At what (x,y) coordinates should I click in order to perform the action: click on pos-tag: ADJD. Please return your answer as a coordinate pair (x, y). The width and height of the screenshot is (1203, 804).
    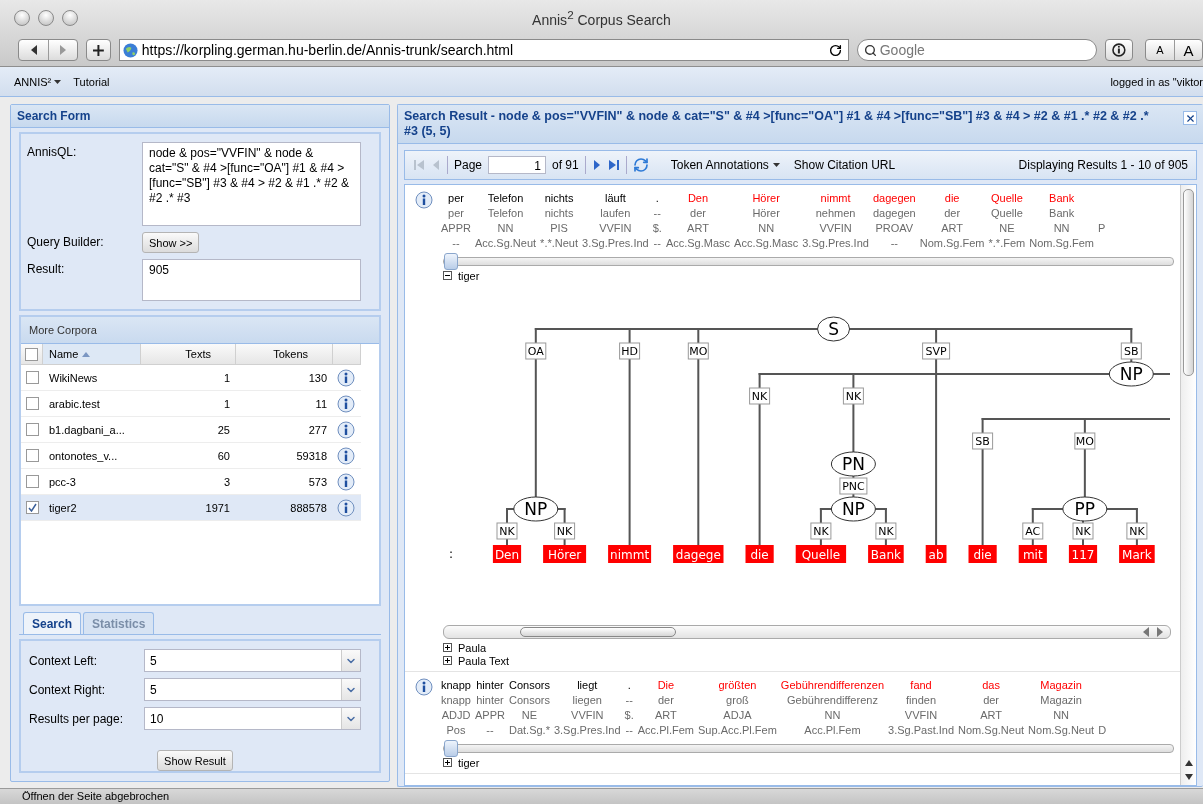
    Looking at the image, I should click on (456, 715).